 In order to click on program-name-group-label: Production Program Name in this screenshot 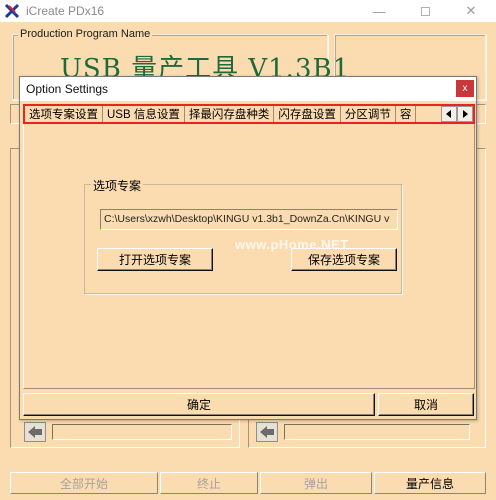, I will do `click(85, 34)`.